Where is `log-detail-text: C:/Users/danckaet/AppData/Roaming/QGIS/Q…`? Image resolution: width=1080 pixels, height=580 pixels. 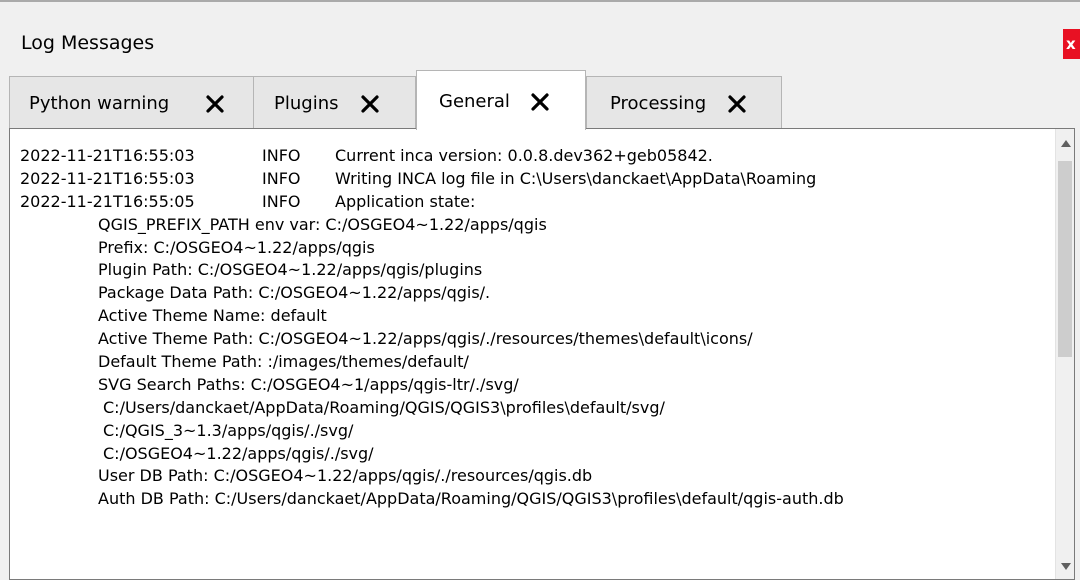
log-detail-text: C:/Users/danckaet/AppData/Roaming/QGIS/Q… is located at coordinates (384, 407).